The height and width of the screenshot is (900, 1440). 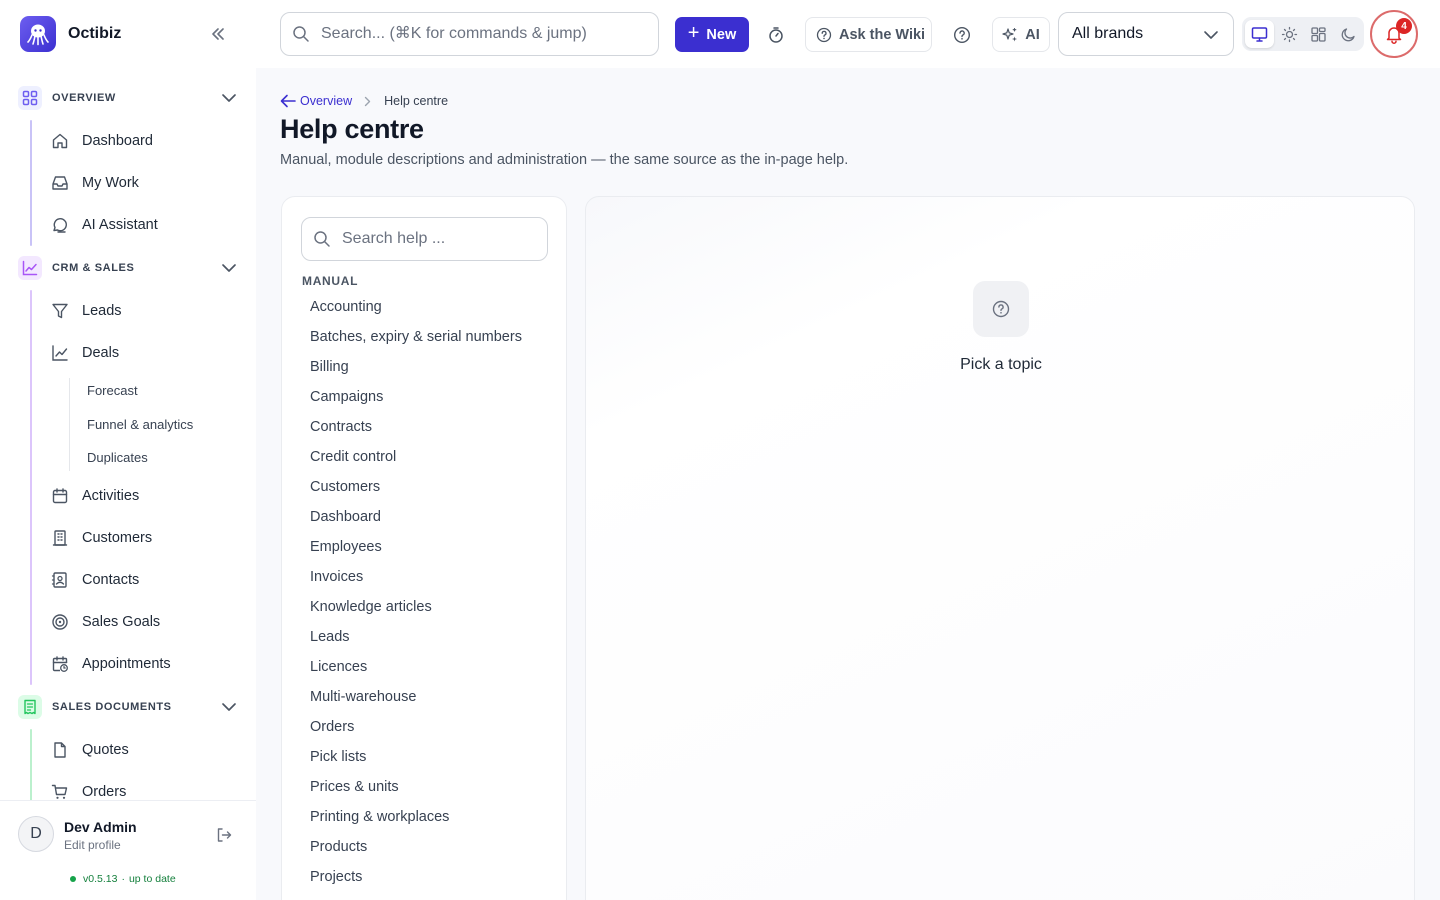 I want to click on nav-group-sales-documents: SALES DOCUMENTS, so click(x=128, y=707).